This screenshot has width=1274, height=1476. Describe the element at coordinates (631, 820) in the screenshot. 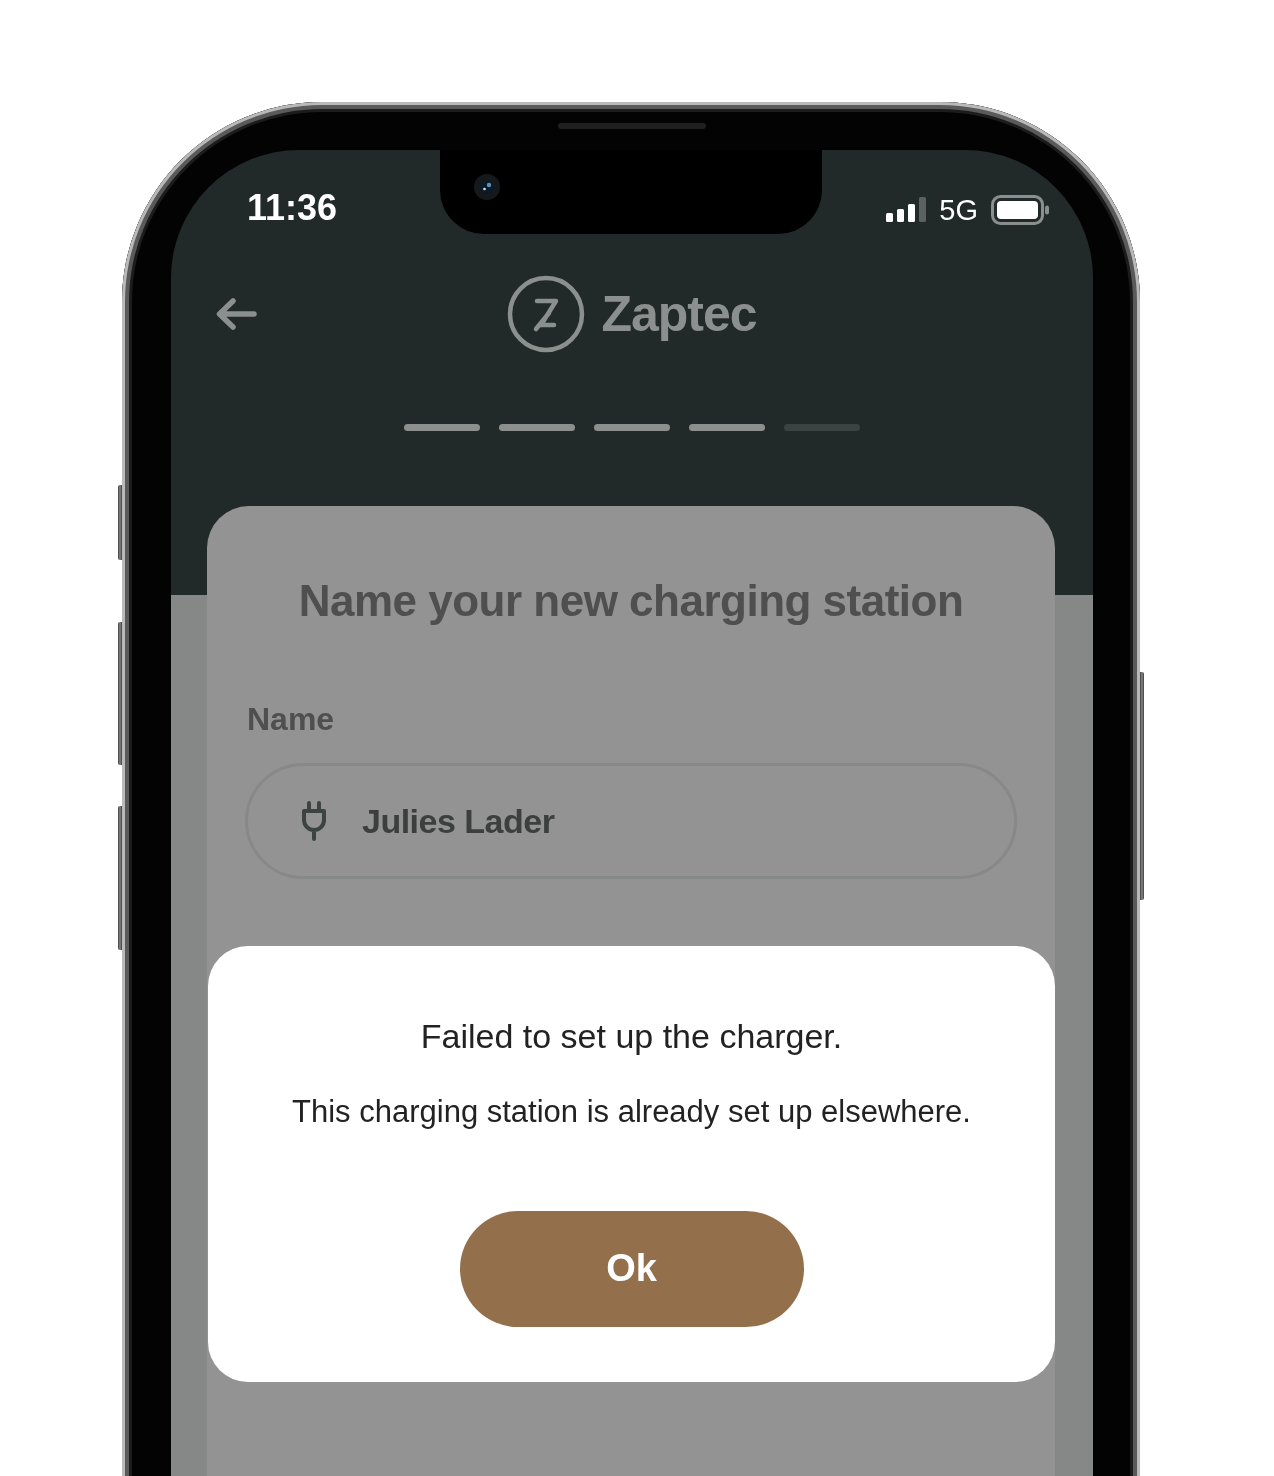

I see `name-input-field: Julies Lader` at that location.